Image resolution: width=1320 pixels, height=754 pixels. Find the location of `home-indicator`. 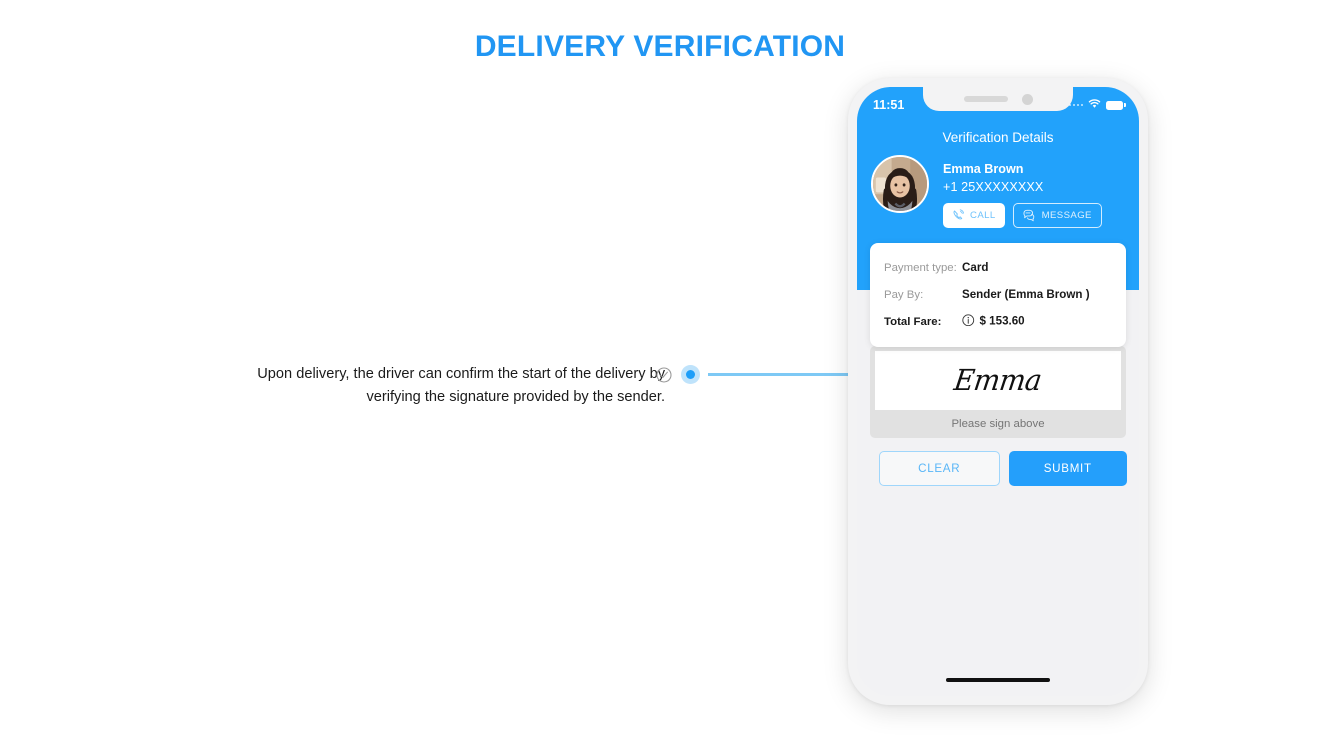

home-indicator is located at coordinates (998, 680).